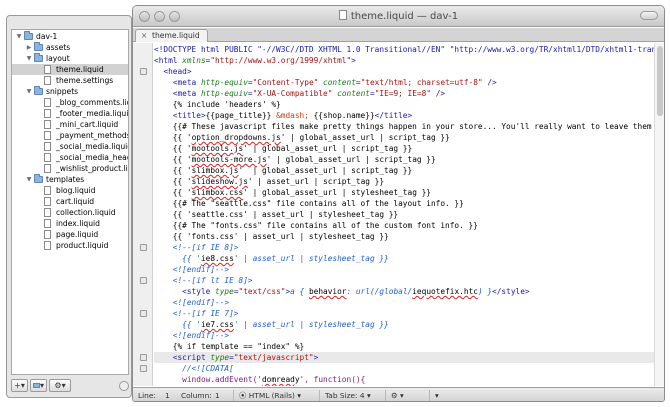 This screenshot has height=407, width=670. I want to click on settings-menu: ⚙ ▾, so click(394, 395).